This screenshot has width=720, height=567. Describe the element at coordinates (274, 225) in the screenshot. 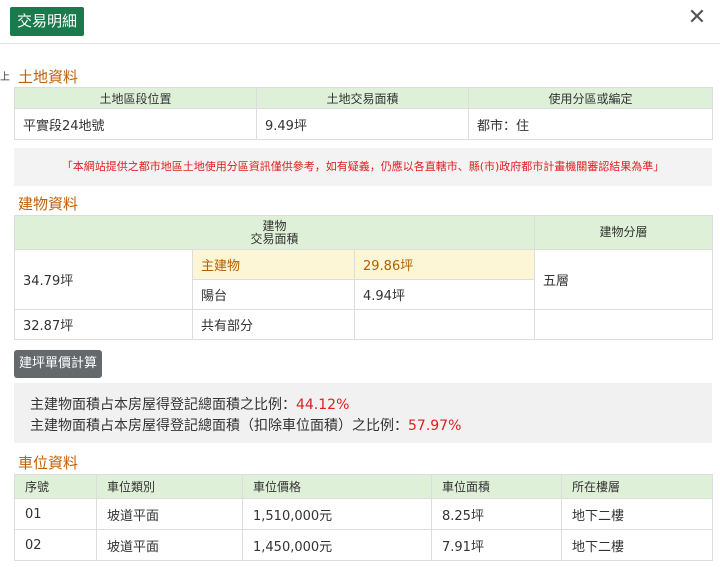

I see `building-area-header-line1: 建物` at that location.